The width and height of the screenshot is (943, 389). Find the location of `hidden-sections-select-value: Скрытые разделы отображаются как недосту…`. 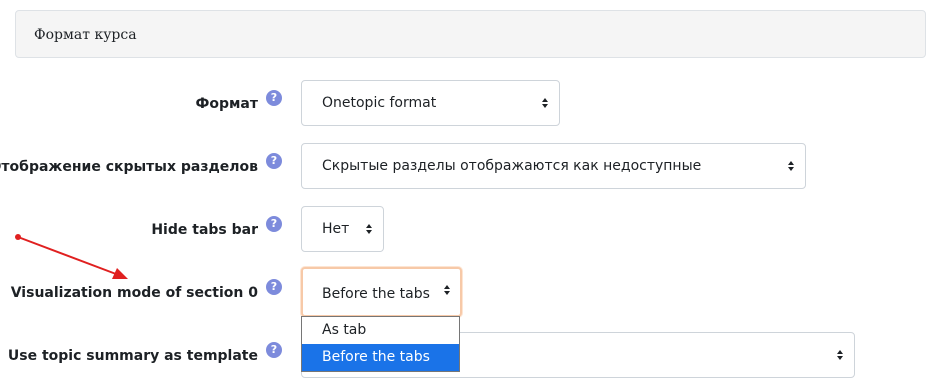

hidden-sections-select-value: Скрытые разделы отображаются как недосту… is located at coordinates (512, 166).